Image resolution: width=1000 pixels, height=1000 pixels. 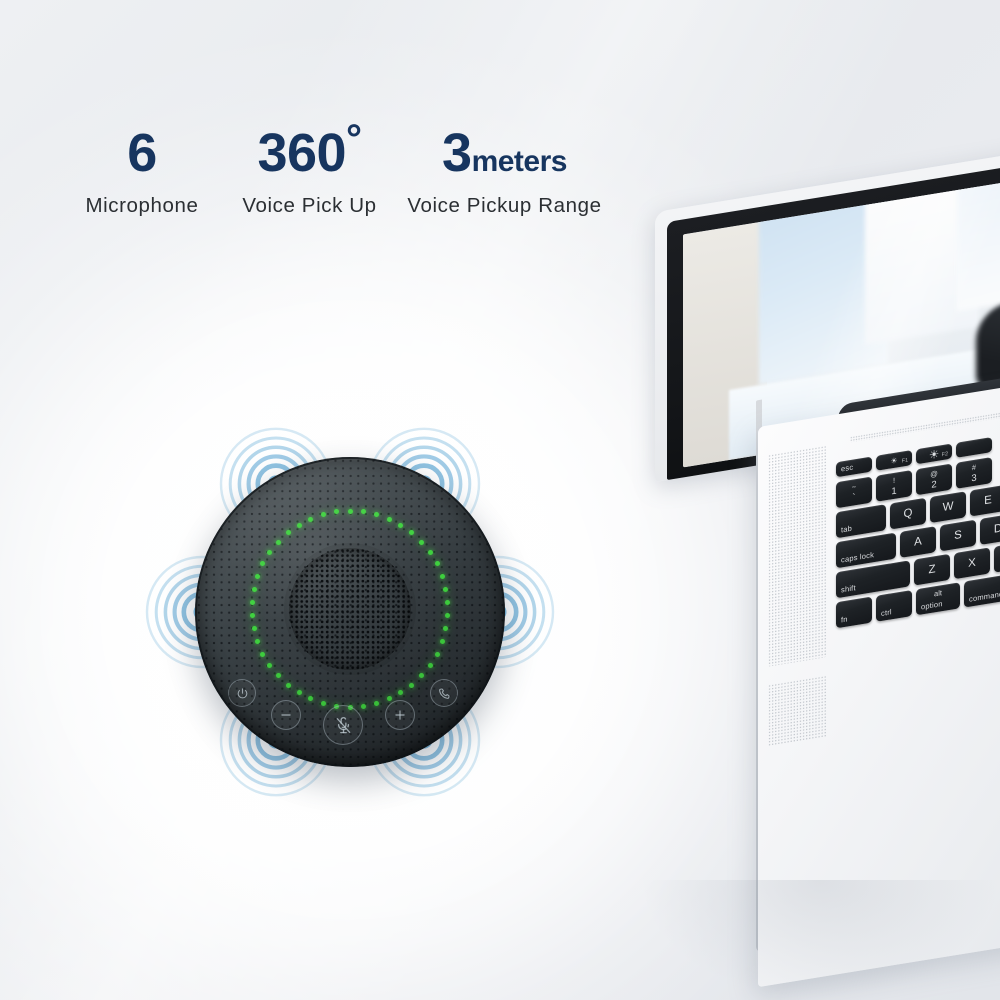 I want to click on key-x: X, so click(x=972, y=563).